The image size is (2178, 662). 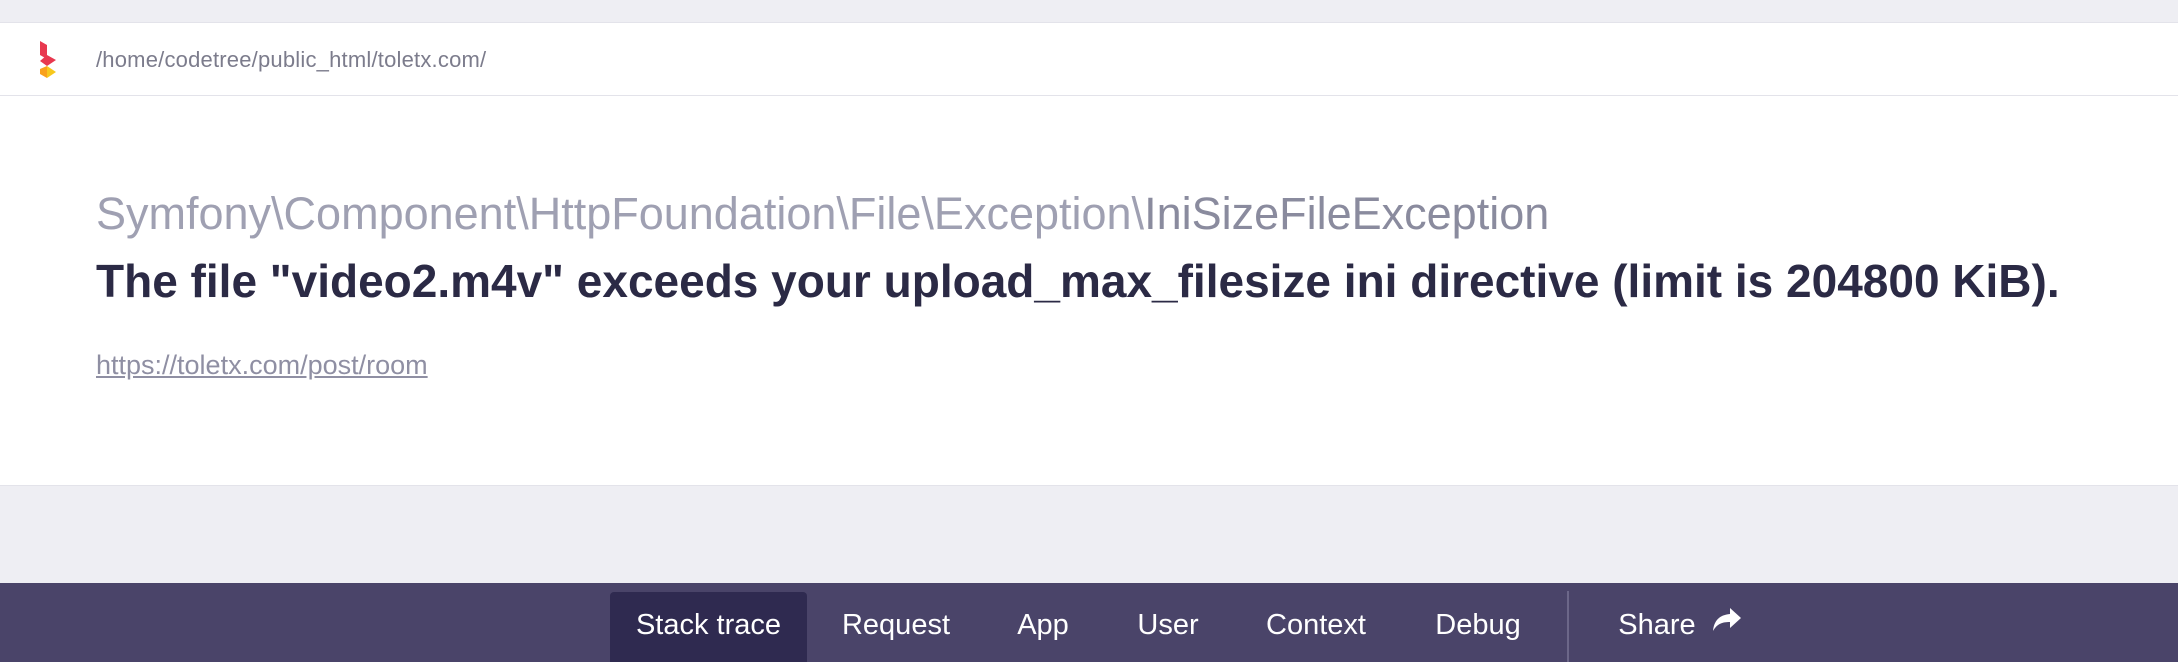 What do you see at coordinates (1726, 620) in the screenshot?
I see `share-arrow-icon` at bounding box center [1726, 620].